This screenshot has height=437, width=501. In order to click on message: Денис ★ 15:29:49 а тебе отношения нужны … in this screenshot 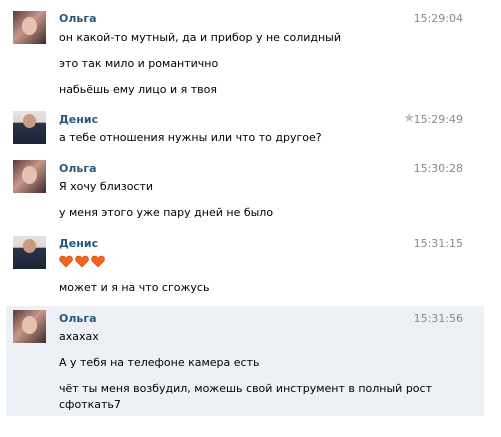, I will do `click(245, 129)`.